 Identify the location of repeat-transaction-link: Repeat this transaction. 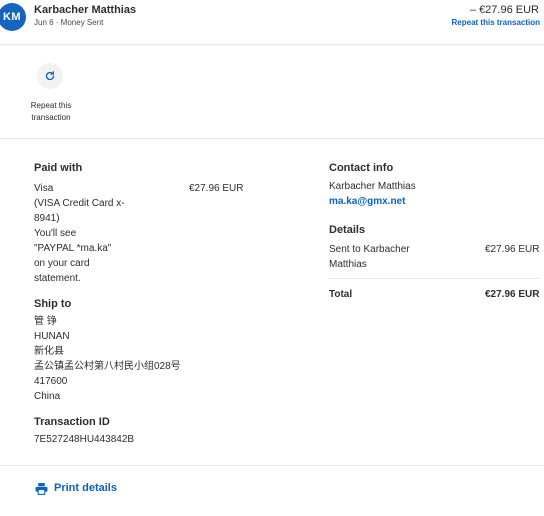
(496, 22).